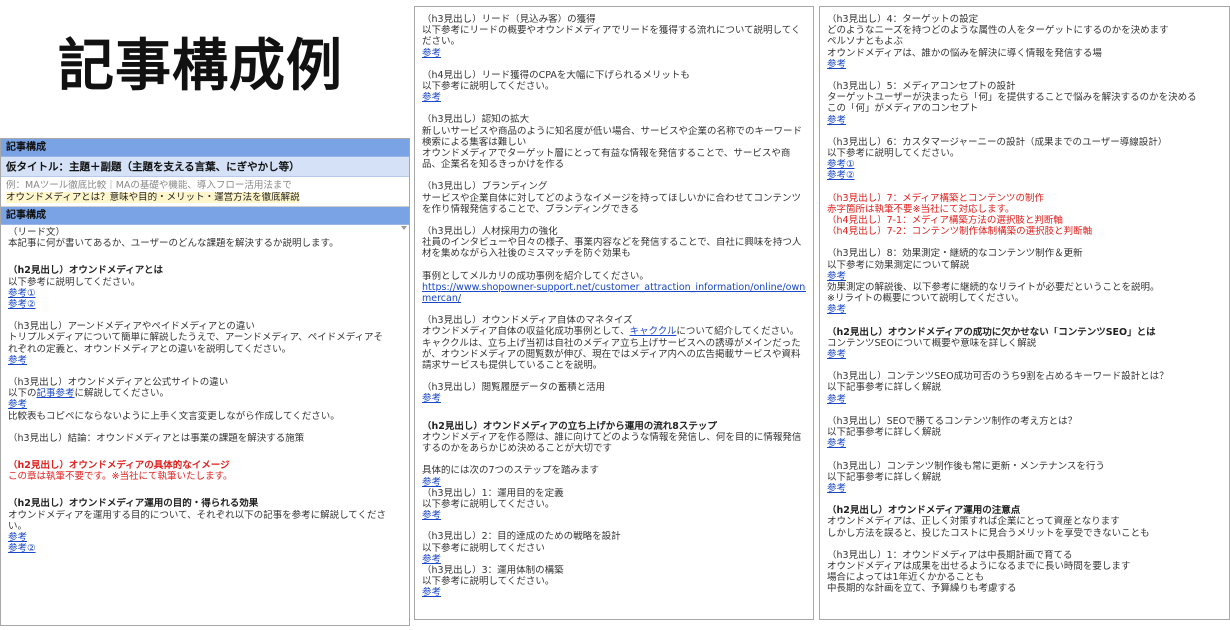 This screenshot has width=1230, height=630. I want to click on body-text: 具体的には次の7つのステップを踏みます, so click(511, 471).